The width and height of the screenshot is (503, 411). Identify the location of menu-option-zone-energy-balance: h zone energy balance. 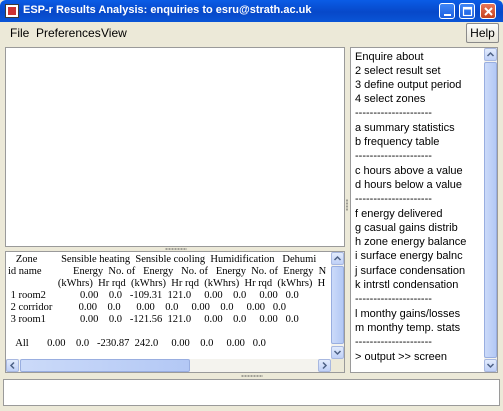
(410, 242).